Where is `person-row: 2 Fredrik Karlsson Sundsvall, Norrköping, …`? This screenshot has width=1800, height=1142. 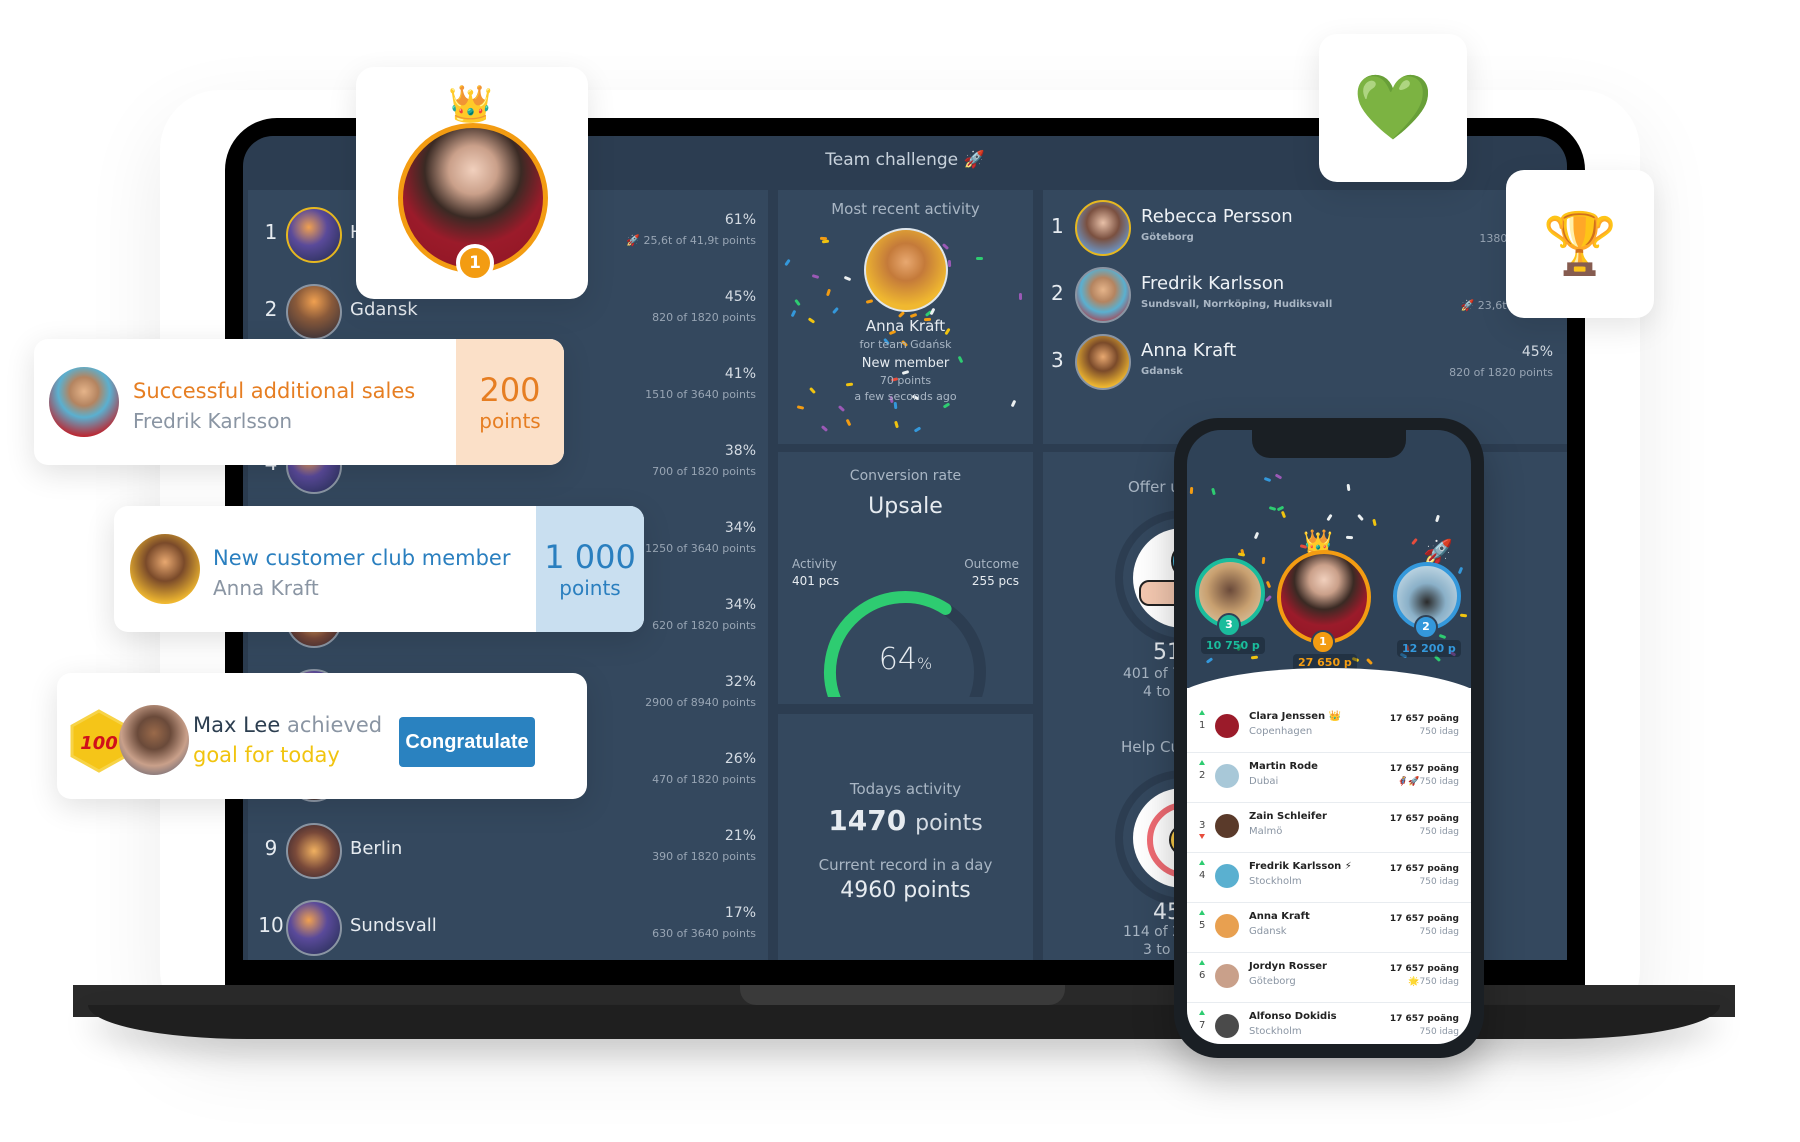 person-row: 2 Fredrik Karlsson Sundsvall, Norrköping, … is located at coordinates (1305, 294).